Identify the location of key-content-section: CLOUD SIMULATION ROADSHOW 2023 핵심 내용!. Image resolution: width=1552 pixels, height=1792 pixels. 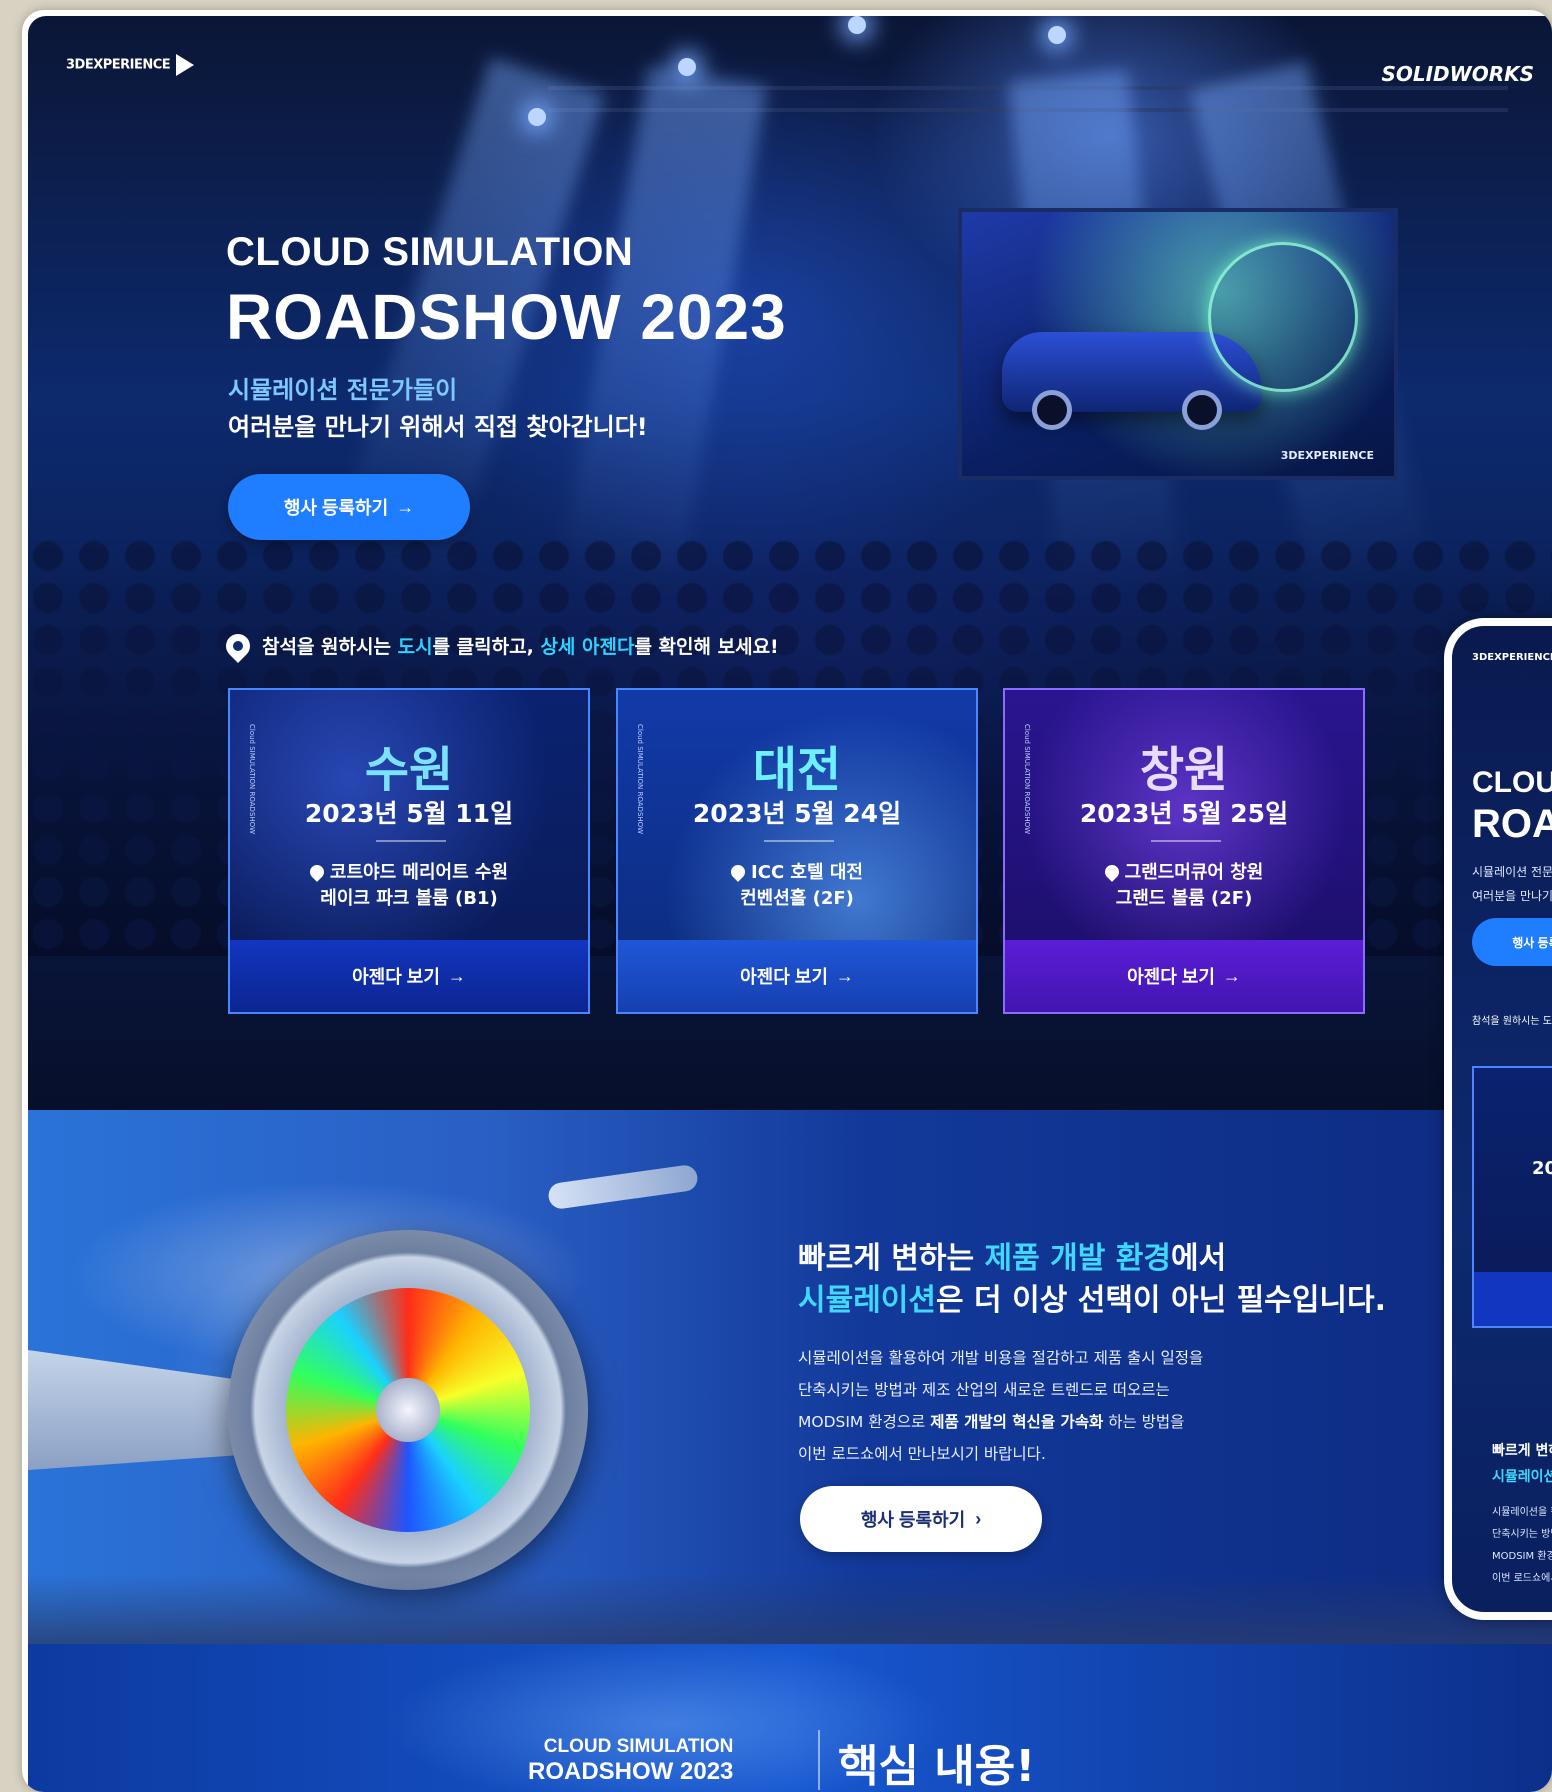
(790, 1718).